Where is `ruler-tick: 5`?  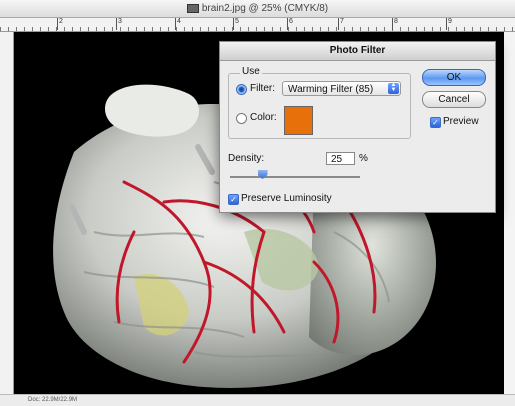
ruler-tick: 5 is located at coordinates (236, 24).